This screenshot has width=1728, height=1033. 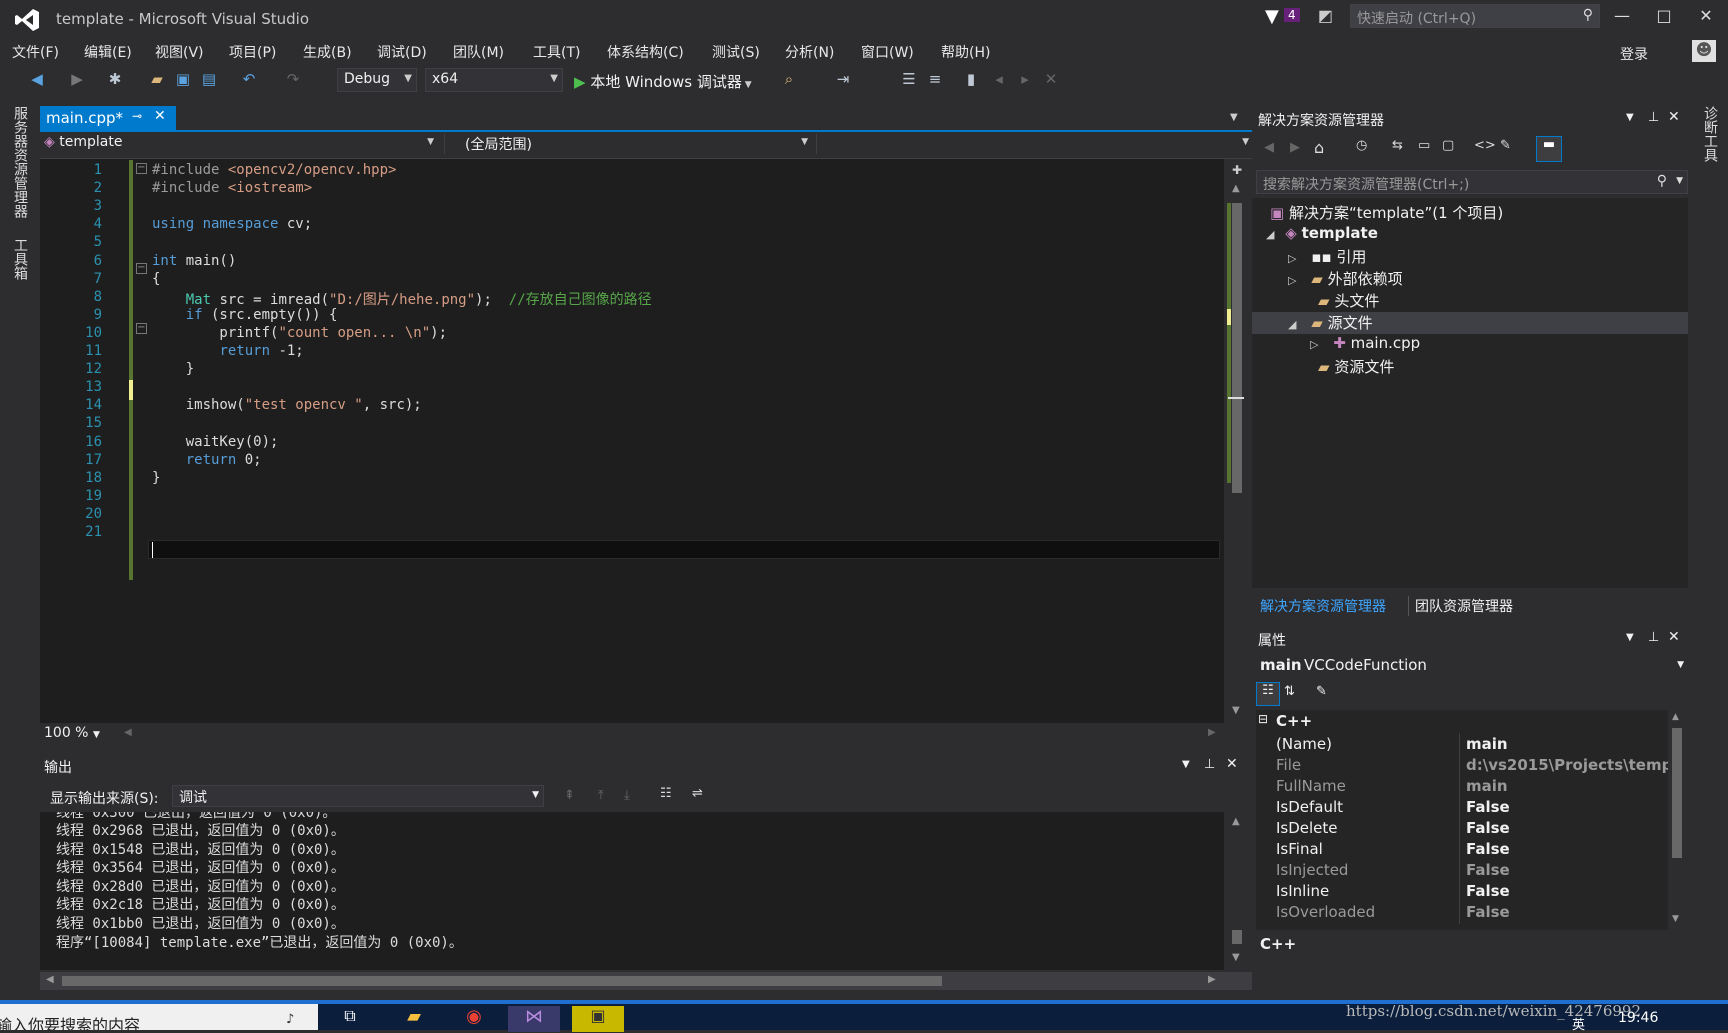 I want to click on categorized-icon: ☷, so click(x=1268, y=694).